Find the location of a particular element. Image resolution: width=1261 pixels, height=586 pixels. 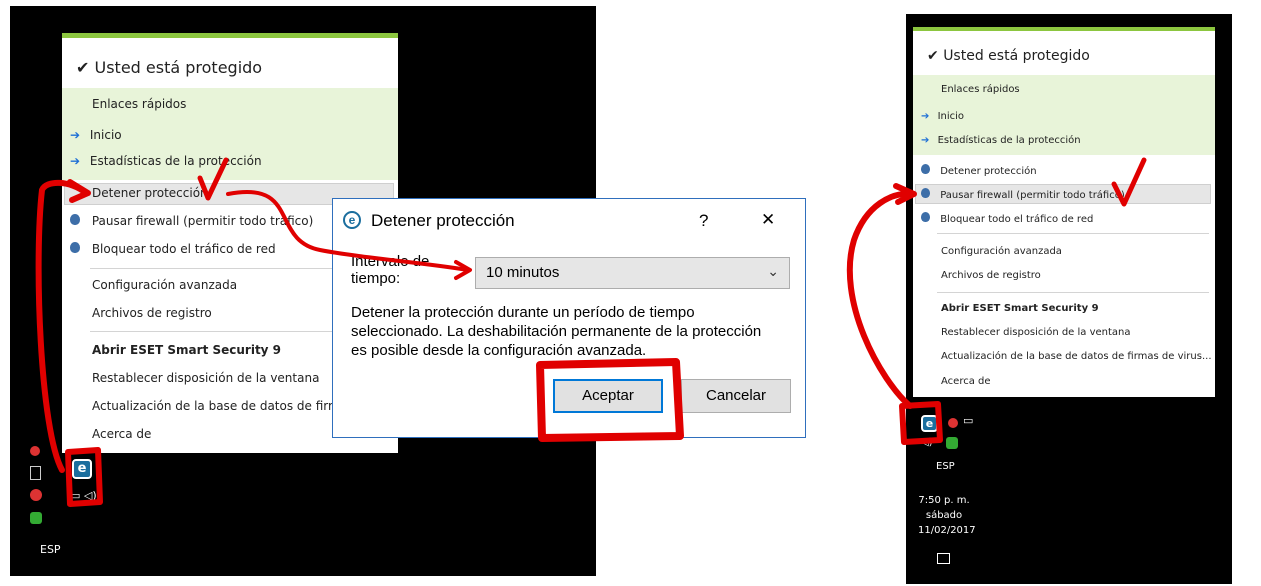

annotation-arrow-head is located at coordinates (79, 191).